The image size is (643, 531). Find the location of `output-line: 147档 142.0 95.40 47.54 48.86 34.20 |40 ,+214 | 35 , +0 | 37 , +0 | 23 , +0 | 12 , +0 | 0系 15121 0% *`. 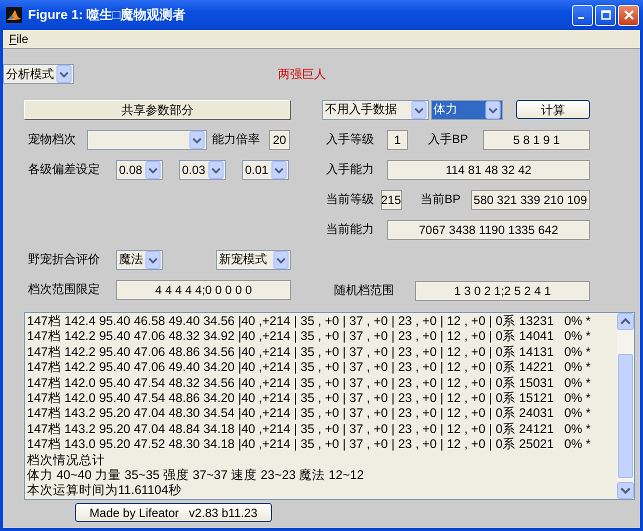

output-line: 147档 142.0 95.40 47.54 48.86 34.20 |40 ,+214 | 35 , +0 | 37 , +0 | 23 , +0 | 12 , +0 | 0系 15121 0% * is located at coordinates (309, 398).